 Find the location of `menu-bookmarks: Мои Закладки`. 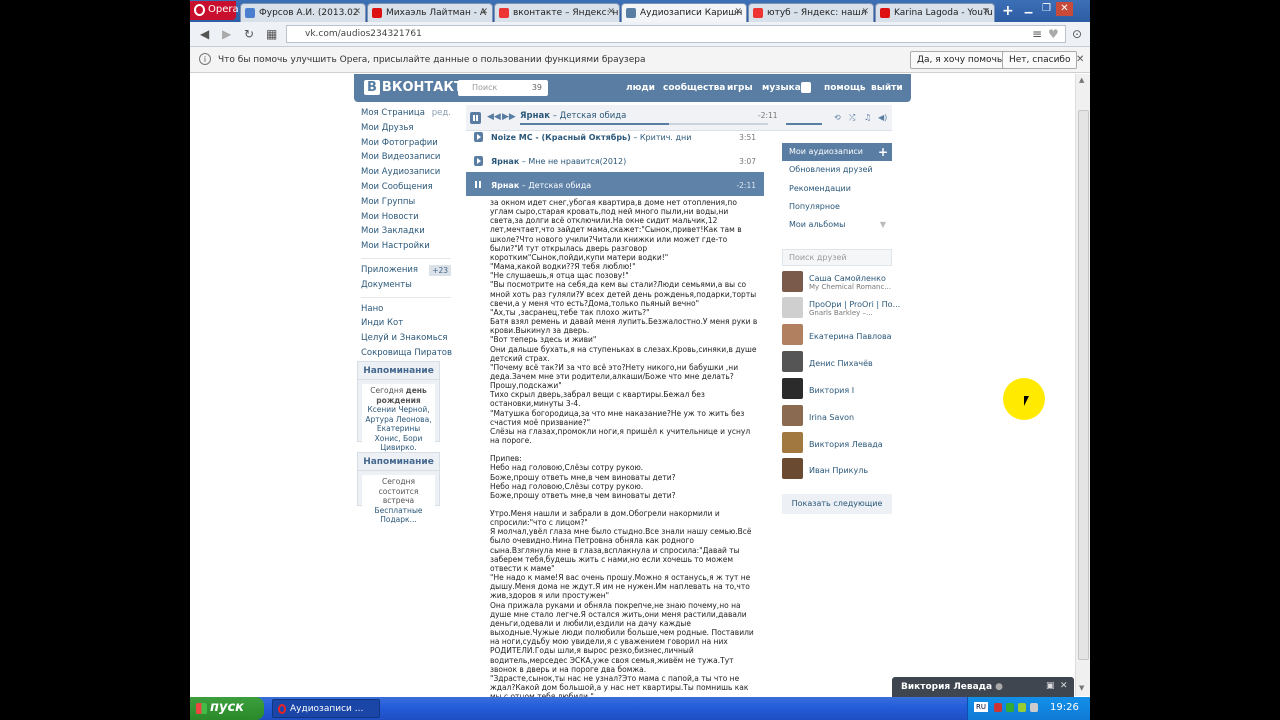

menu-bookmarks: Мои Закладки is located at coordinates (406, 231).